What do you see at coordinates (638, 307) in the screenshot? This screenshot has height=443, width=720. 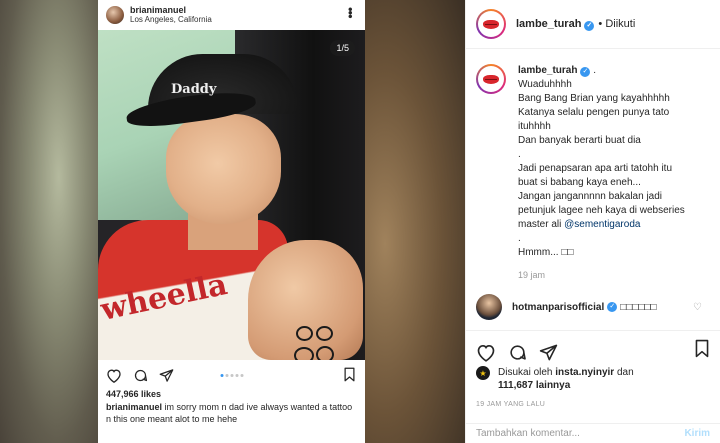 I see `reply-text: □□□□□□` at bounding box center [638, 307].